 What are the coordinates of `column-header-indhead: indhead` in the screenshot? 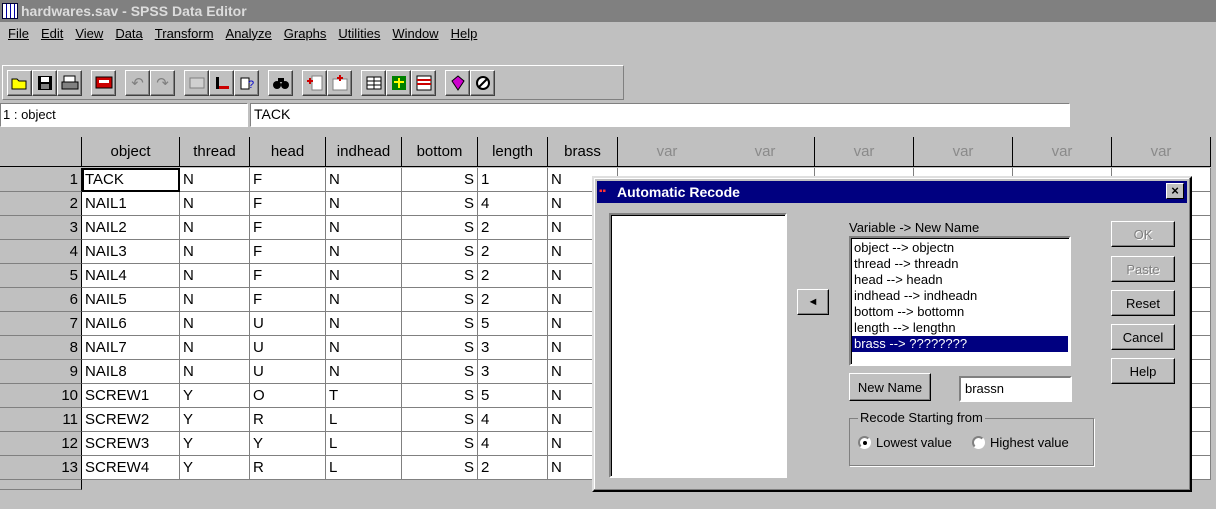 It's located at (364, 152).